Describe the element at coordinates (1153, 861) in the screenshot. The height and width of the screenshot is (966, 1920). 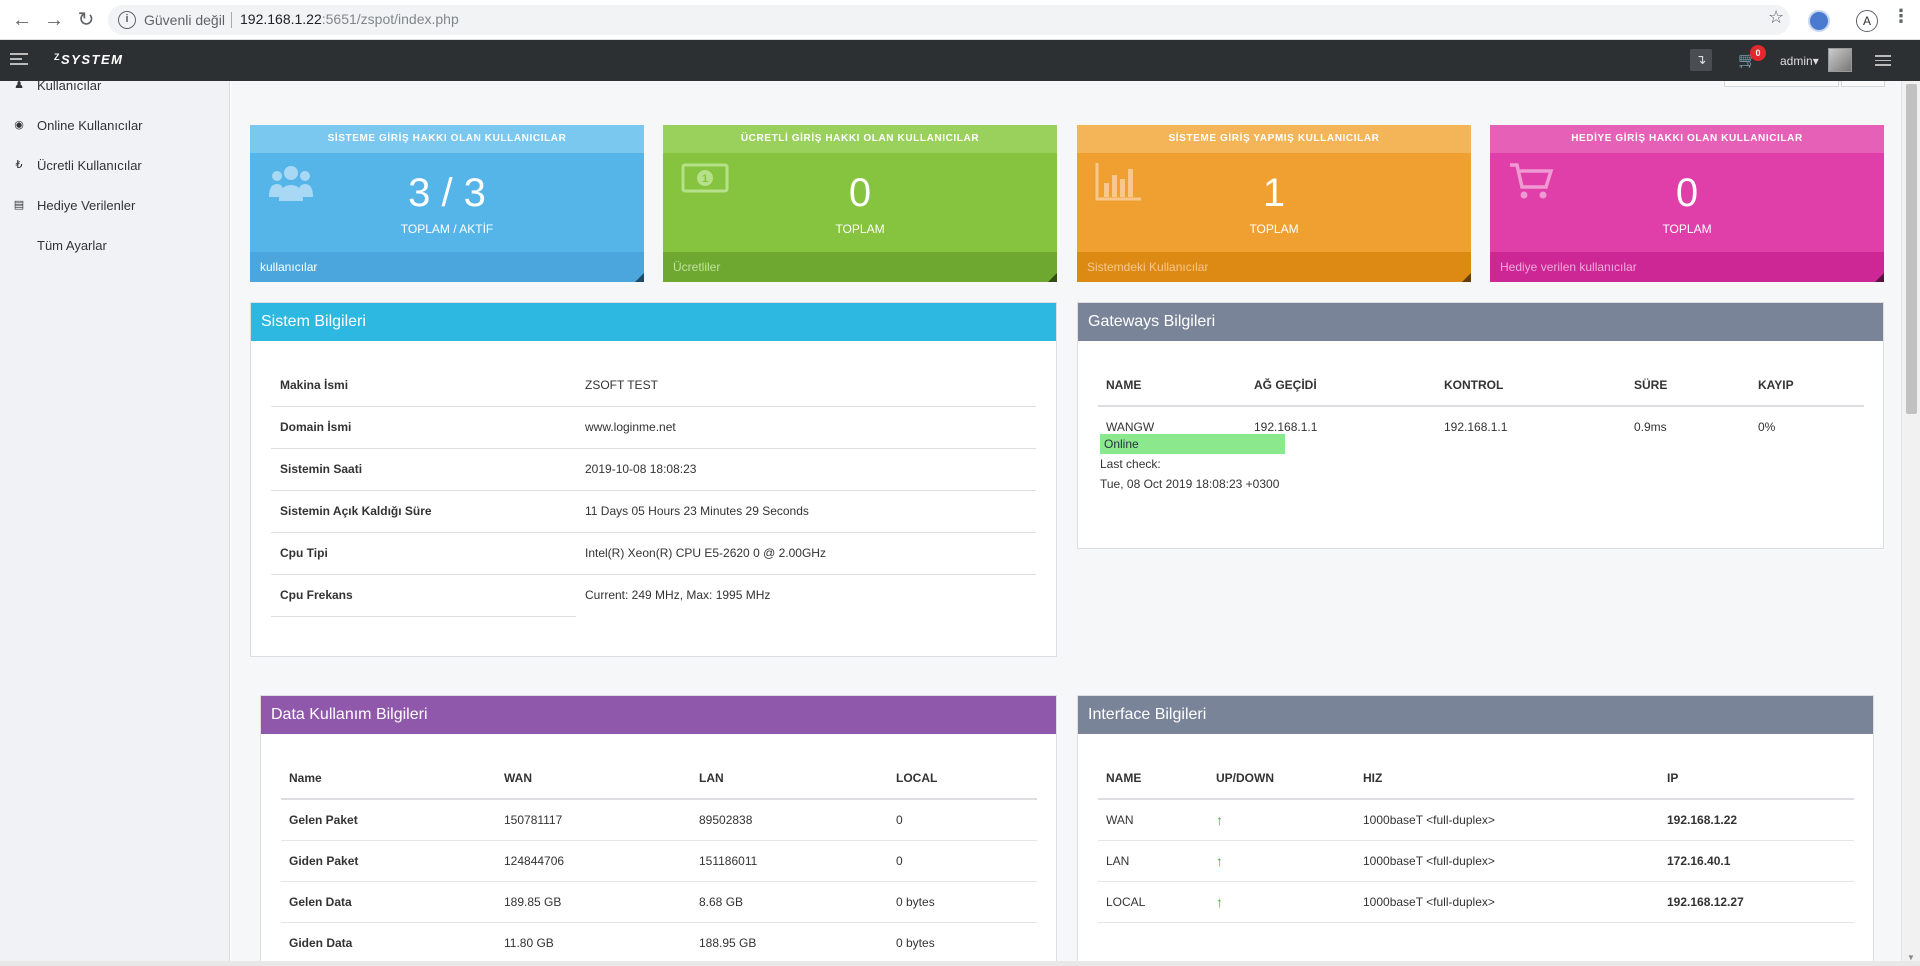
I see `table-cell: LAN` at that location.